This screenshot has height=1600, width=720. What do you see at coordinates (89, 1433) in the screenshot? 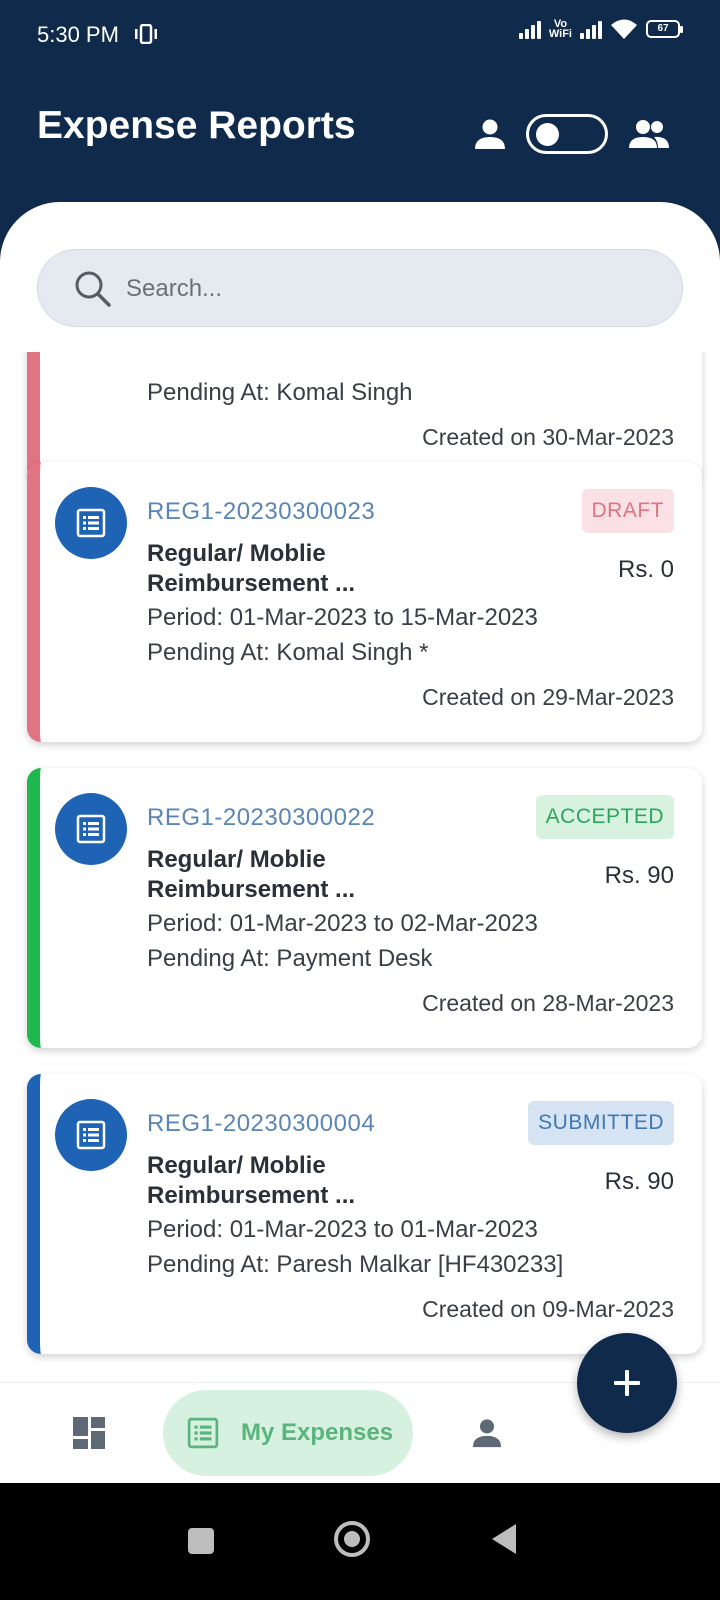
I see `dashboard-icon` at bounding box center [89, 1433].